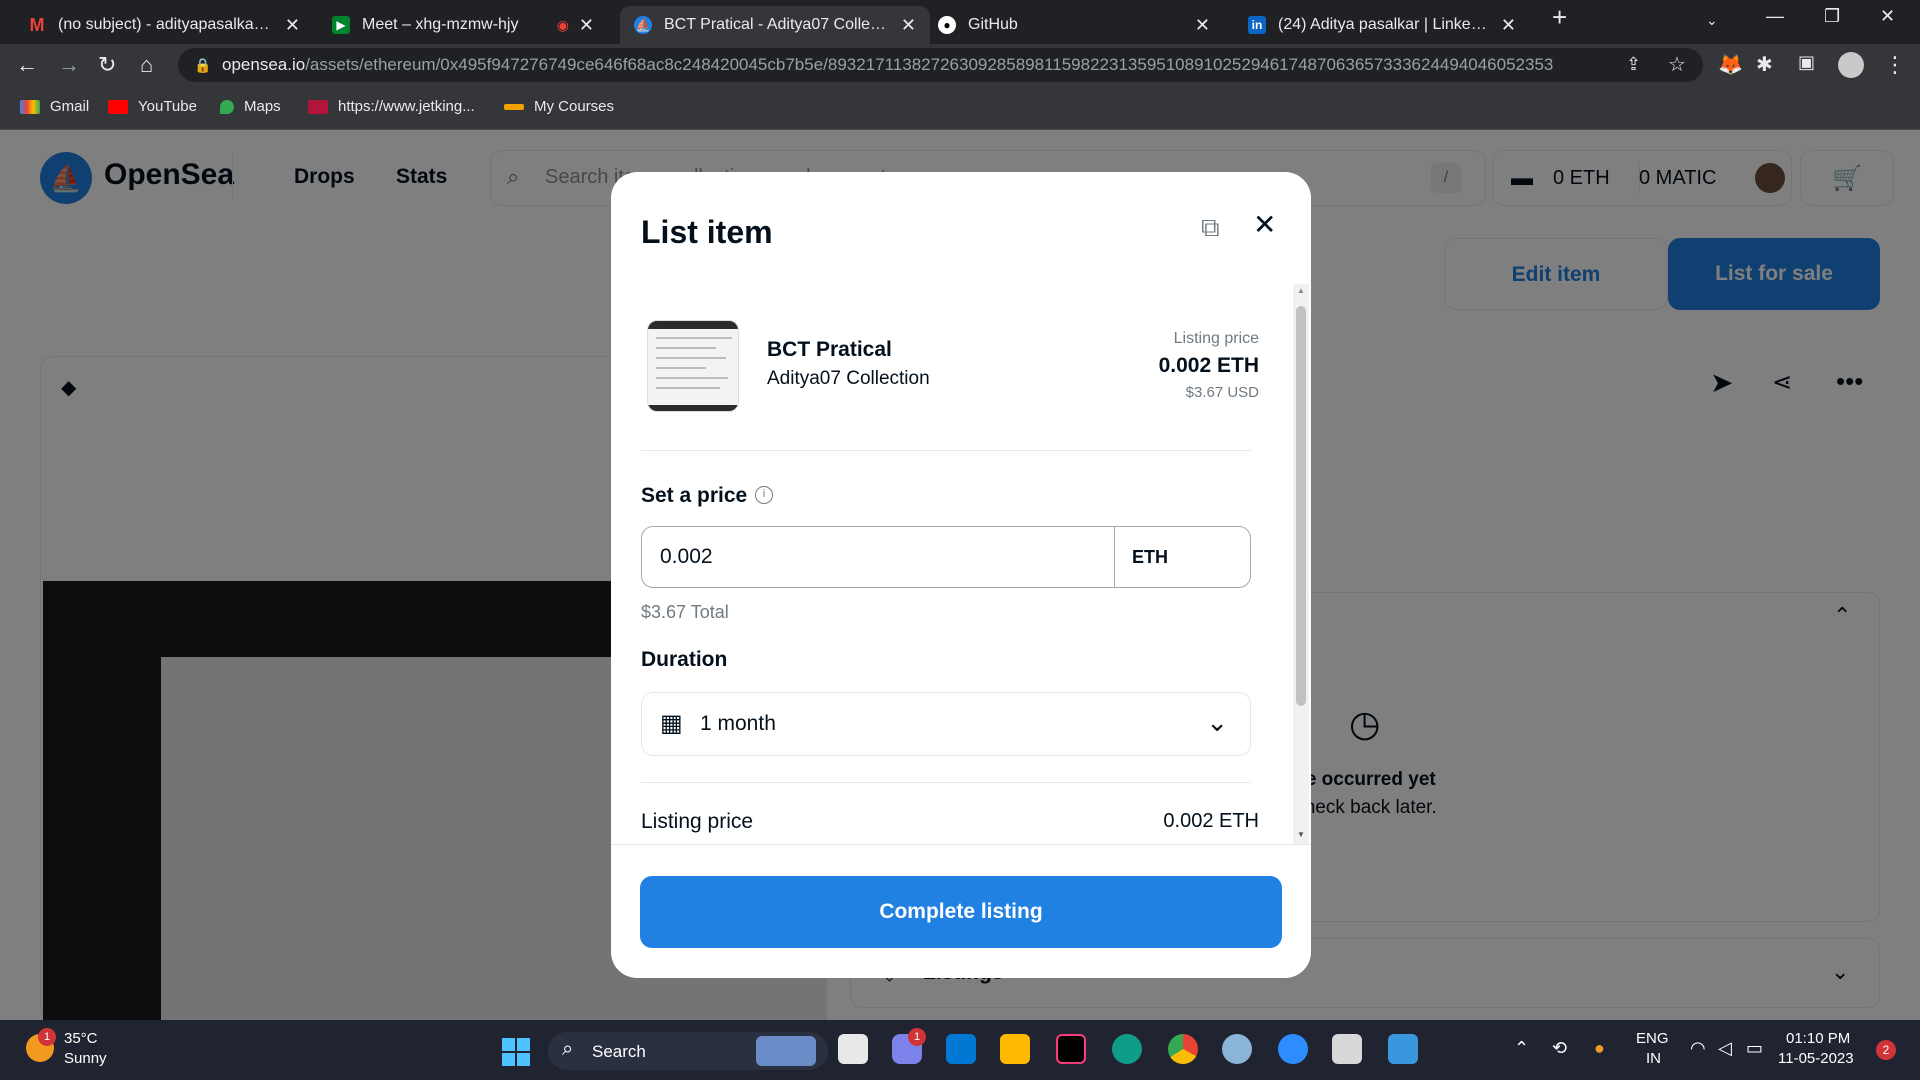 This screenshot has height=1080, width=1920. I want to click on language-primary: ENG, so click(1652, 1038).